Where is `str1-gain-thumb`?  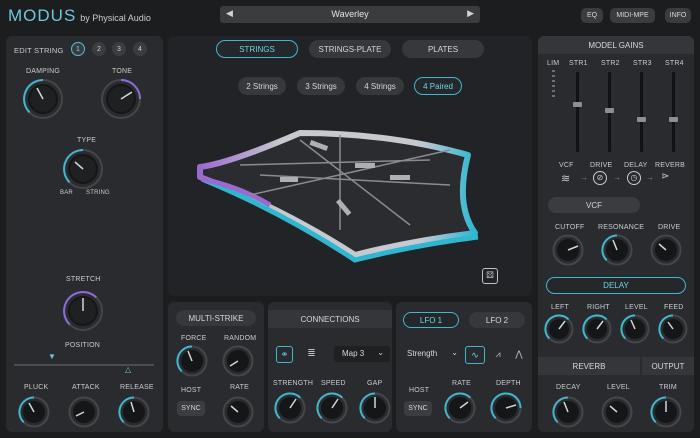
str1-gain-thumb is located at coordinates (577, 104).